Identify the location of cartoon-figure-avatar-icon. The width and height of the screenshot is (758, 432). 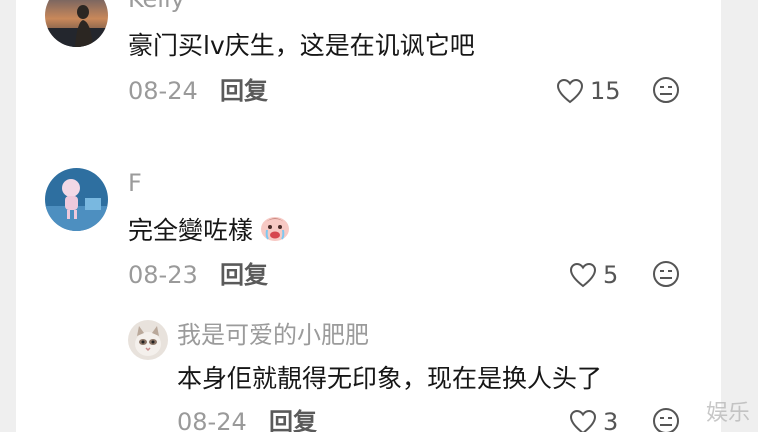
(76, 199).